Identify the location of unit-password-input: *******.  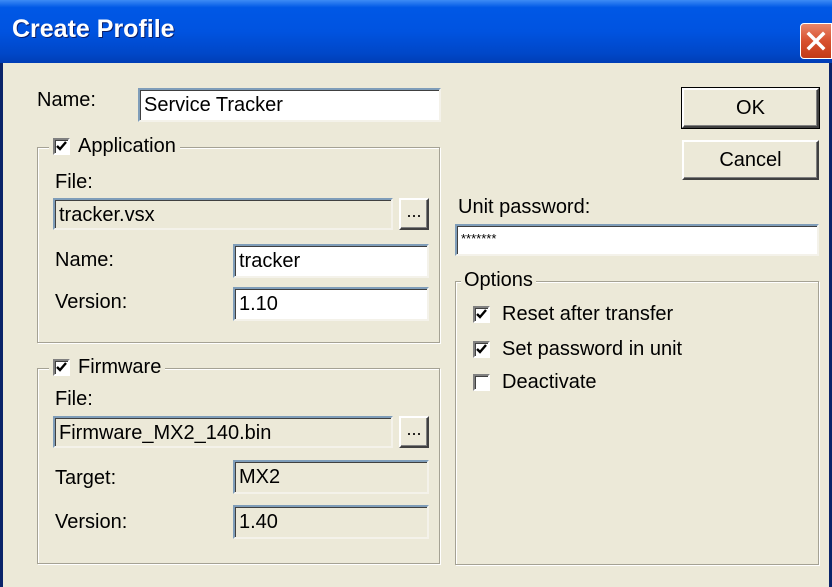
(637, 240).